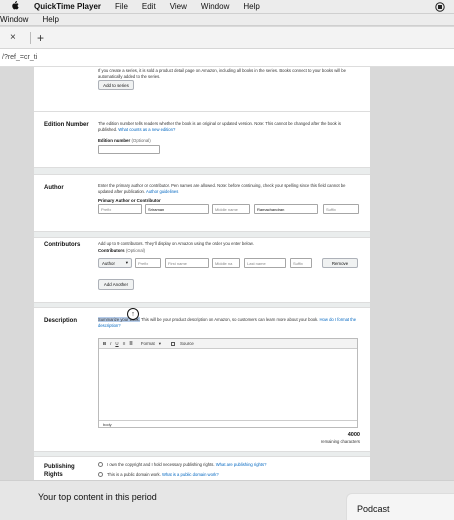 Image resolution: width=454 pixels, height=520 pixels. I want to click on bulleted-list-icon: ≣, so click(131, 344).